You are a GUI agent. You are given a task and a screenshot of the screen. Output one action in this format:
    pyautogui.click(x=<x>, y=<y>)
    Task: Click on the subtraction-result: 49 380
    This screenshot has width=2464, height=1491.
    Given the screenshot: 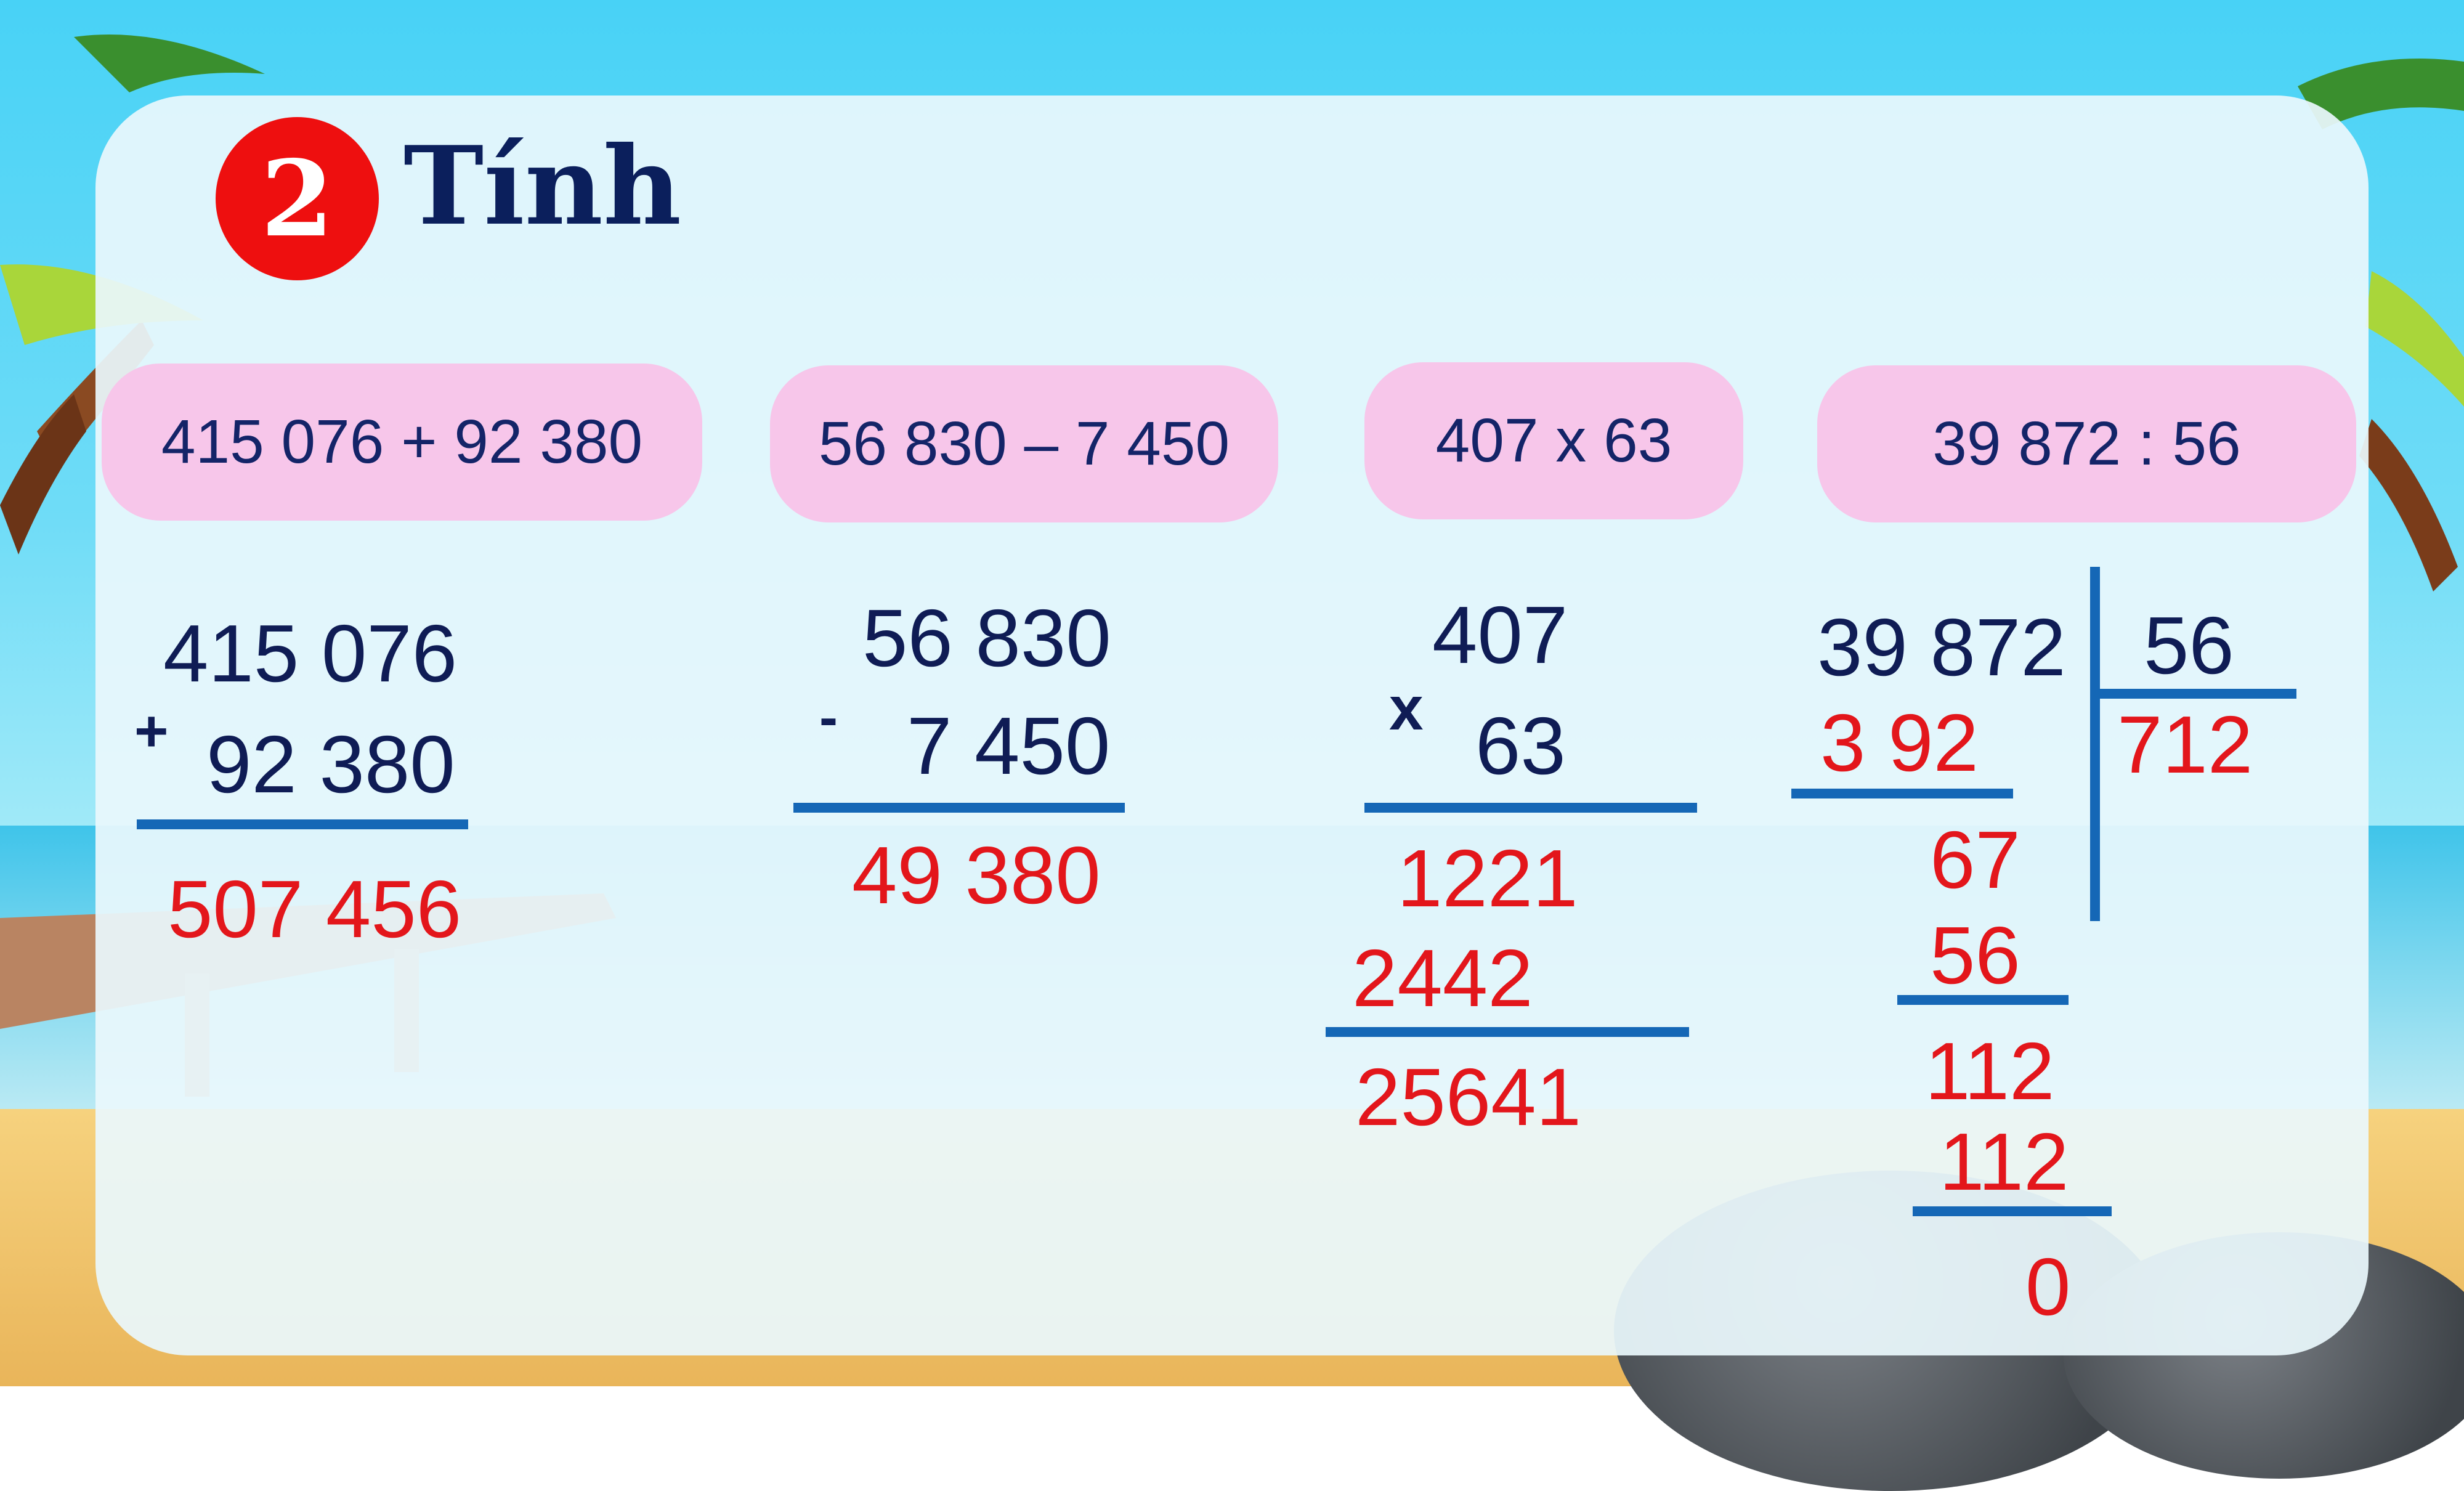 What is the action you would take?
    pyautogui.click(x=976, y=875)
    